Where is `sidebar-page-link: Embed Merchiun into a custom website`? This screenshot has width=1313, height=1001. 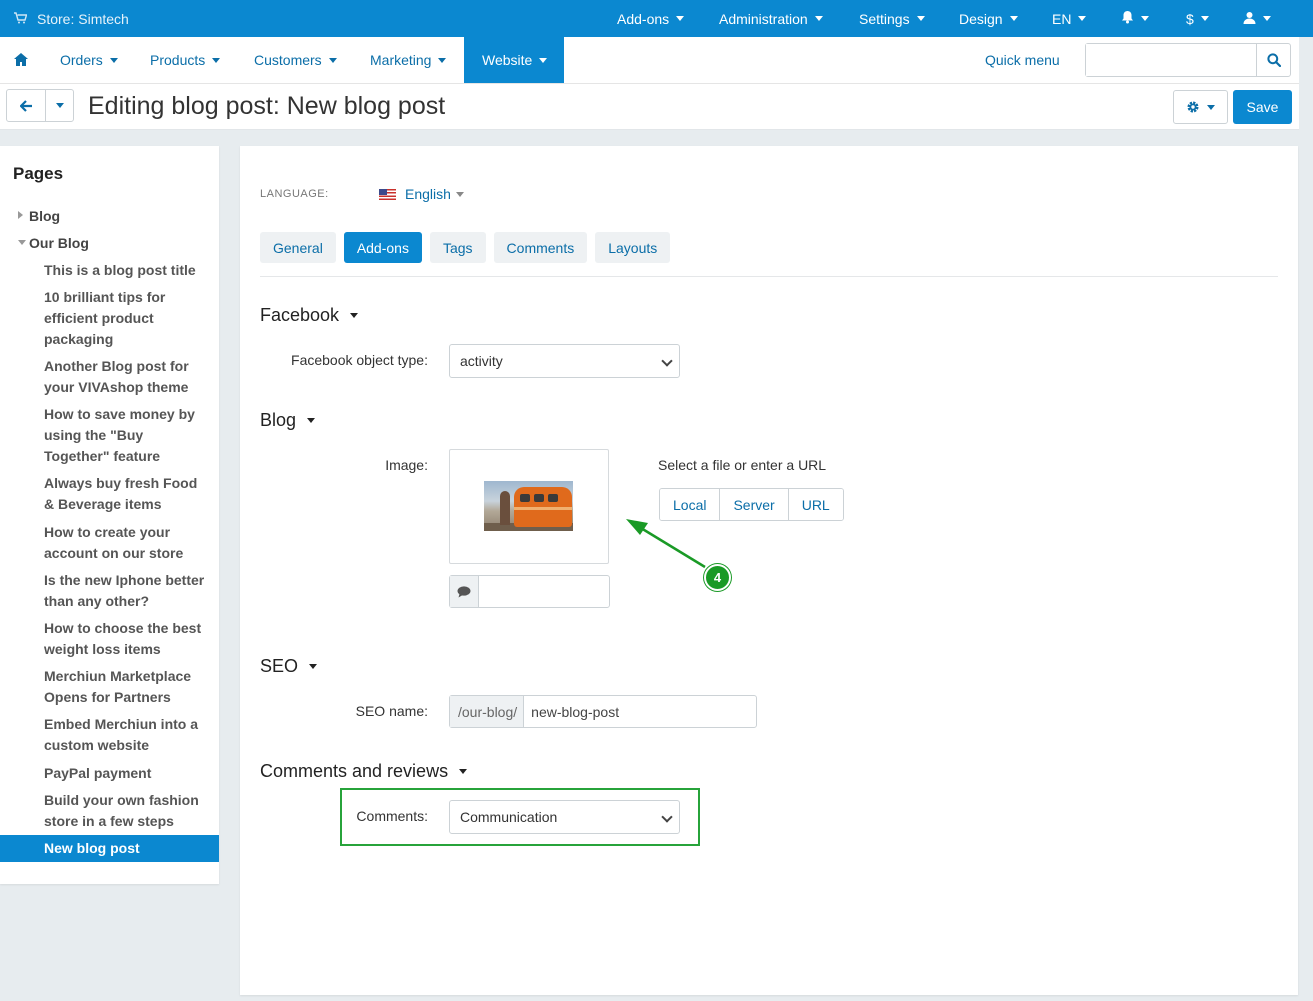
sidebar-page-link: Embed Merchiun into a custom website is located at coordinates (126, 735).